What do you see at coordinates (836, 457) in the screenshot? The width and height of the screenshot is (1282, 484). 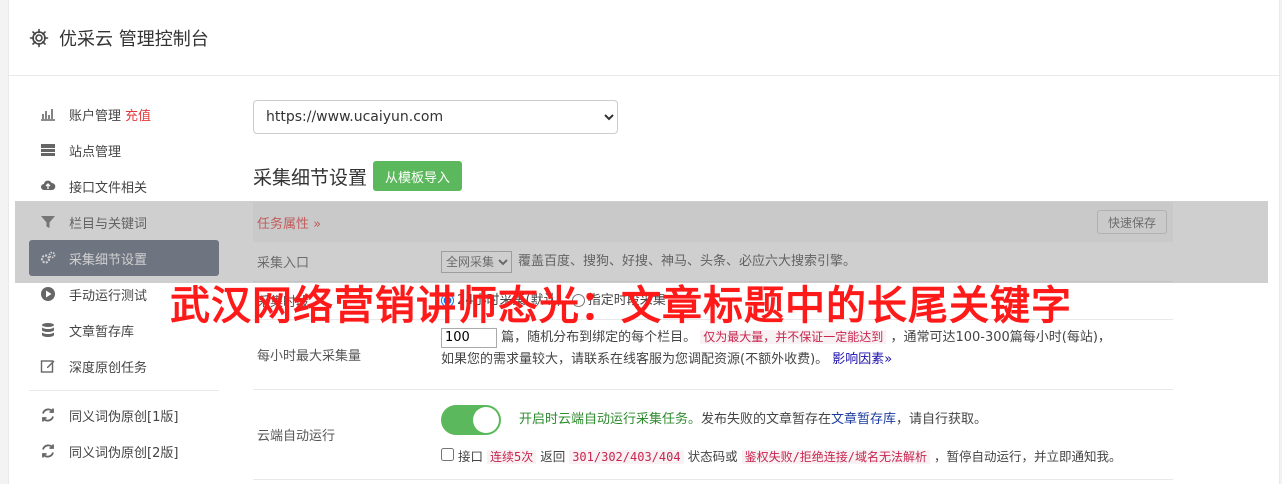 I see `code-errors: 鉴权失败/拒绝连接/域名无法解析` at bounding box center [836, 457].